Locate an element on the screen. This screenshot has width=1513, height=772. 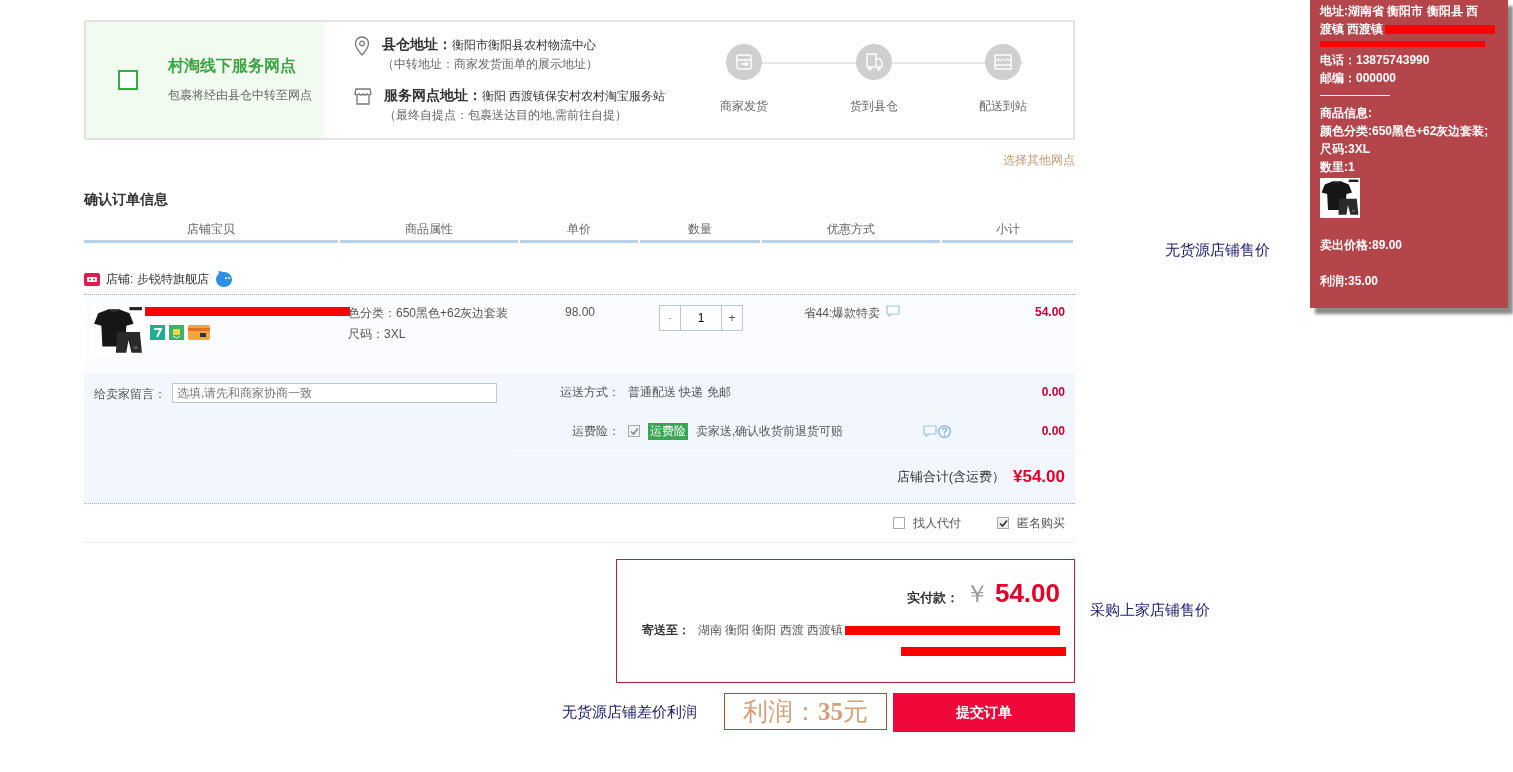
location-pin-icon is located at coordinates (362, 46).